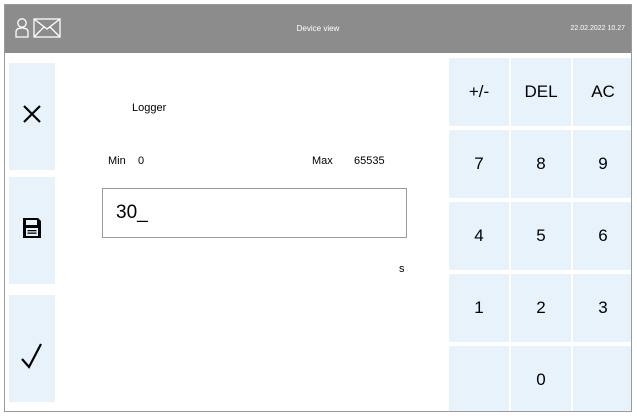 This screenshot has height=416, width=637. What do you see at coordinates (541, 92) in the screenshot?
I see `key-delete: DEL` at bounding box center [541, 92].